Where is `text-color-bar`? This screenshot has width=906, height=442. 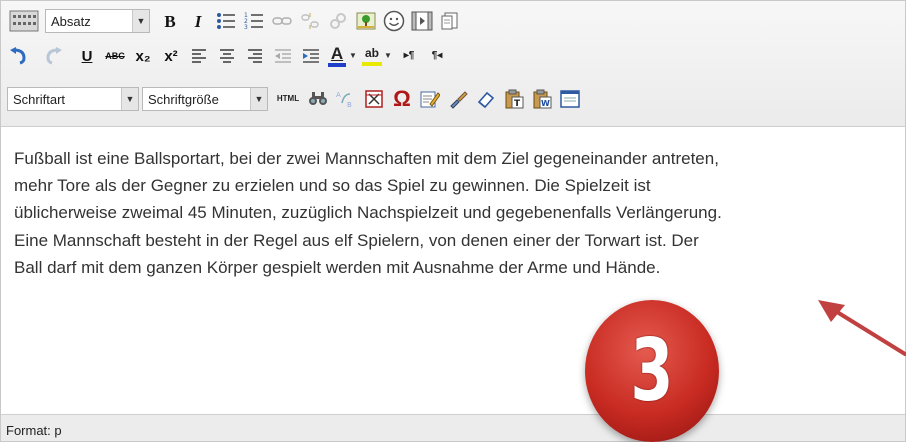
text-color-bar is located at coordinates (337, 64).